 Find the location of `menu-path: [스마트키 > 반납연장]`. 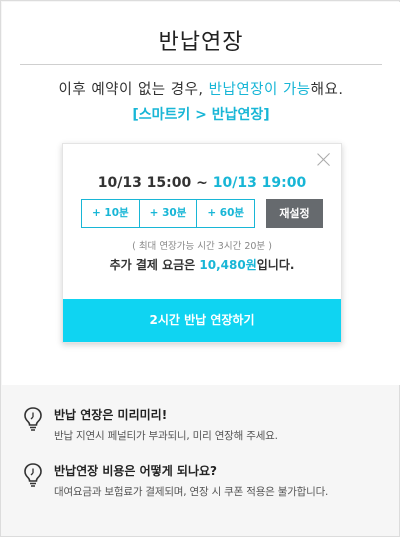

menu-path: [스마트키 > 반납연장] is located at coordinates (201, 115).